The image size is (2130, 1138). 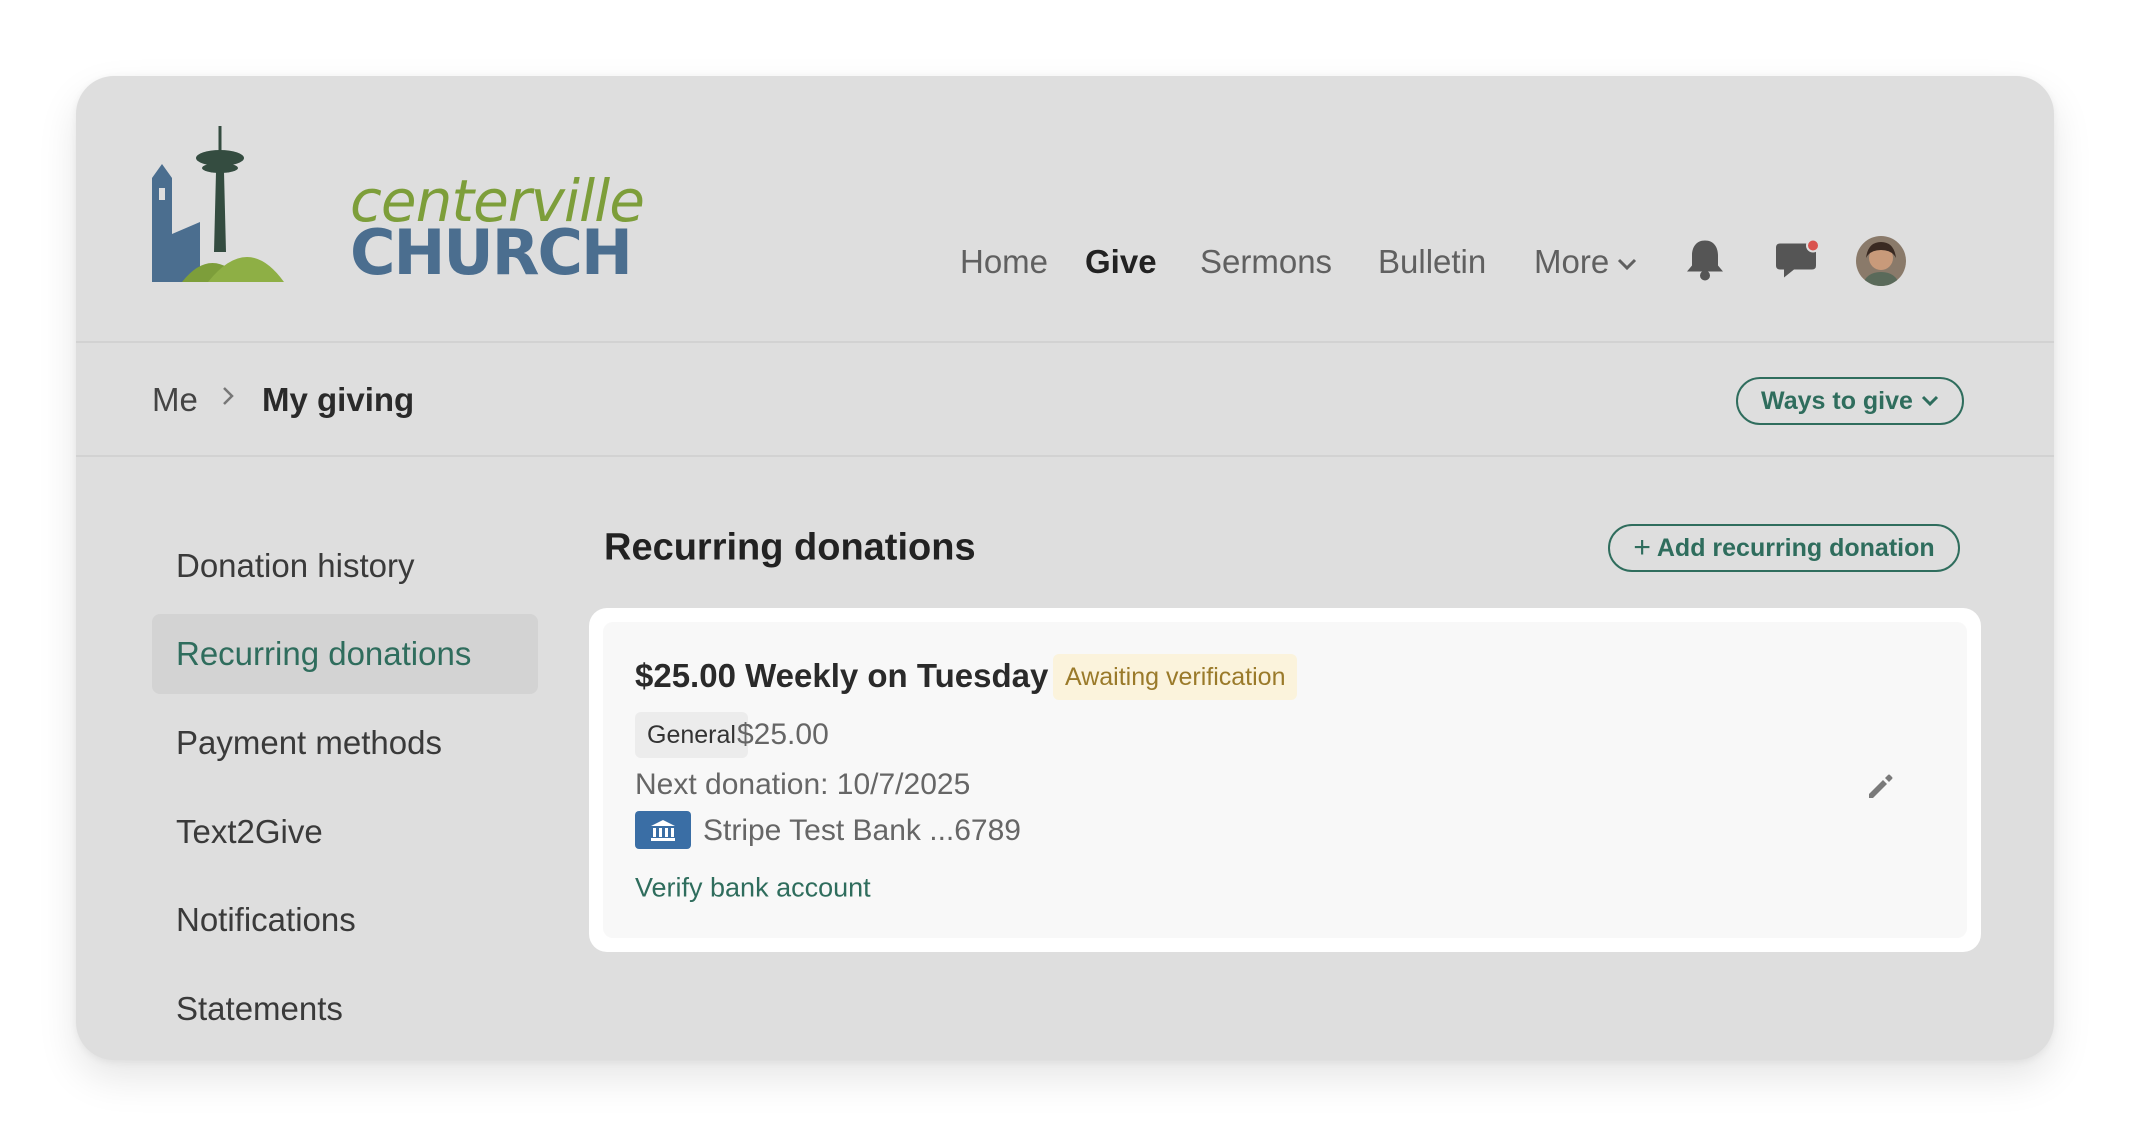 What do you see at coordinates (862, 830) in the screenshot?
I see `bank-account: Stripe Test Bank ...6789` at bounding box center [862, 830].